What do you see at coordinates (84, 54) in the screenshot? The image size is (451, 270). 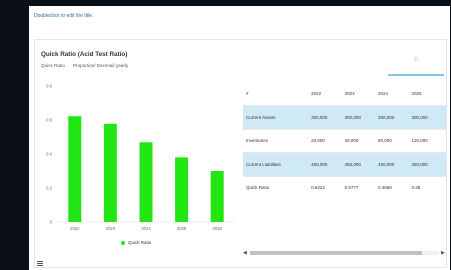 I see `widget-title: Quick Ratio (Acid Test Ratio)` at bounding box center [84, 54].